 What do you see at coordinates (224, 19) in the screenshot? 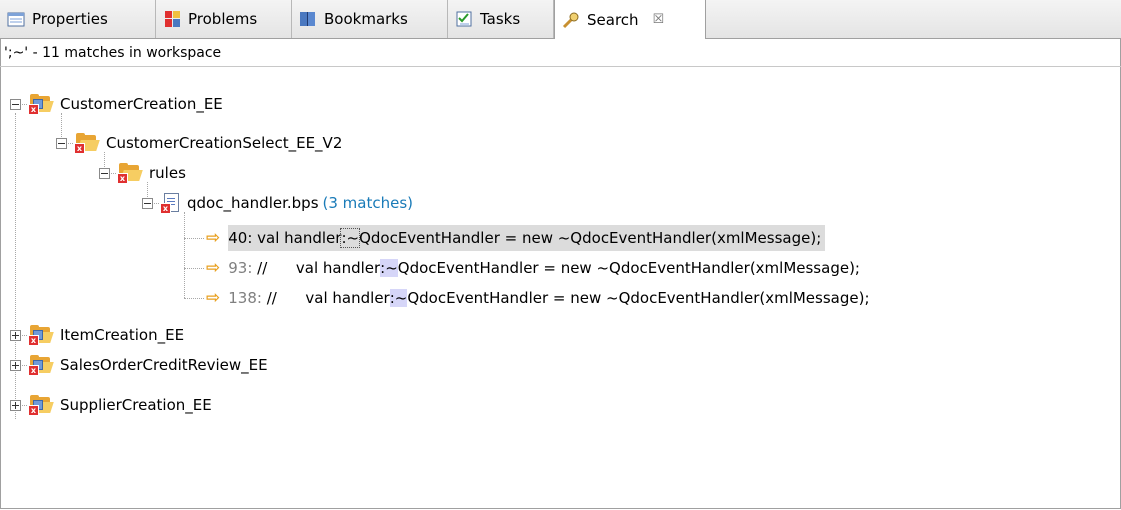
I see `tab-problems: Problems` at bounding box center [224, 19].